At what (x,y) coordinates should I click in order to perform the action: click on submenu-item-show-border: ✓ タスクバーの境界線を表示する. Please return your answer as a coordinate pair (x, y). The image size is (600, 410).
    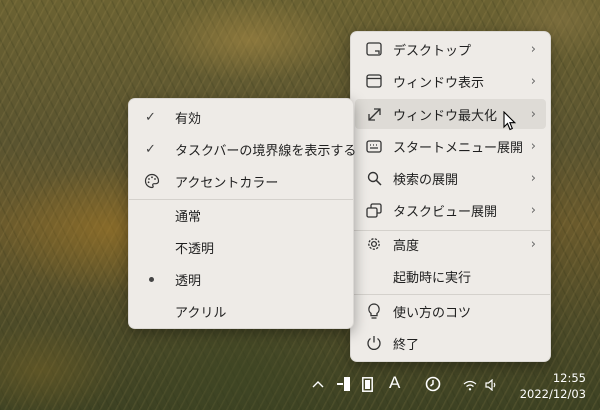
    Looking at the image, I should click on (244, 149).